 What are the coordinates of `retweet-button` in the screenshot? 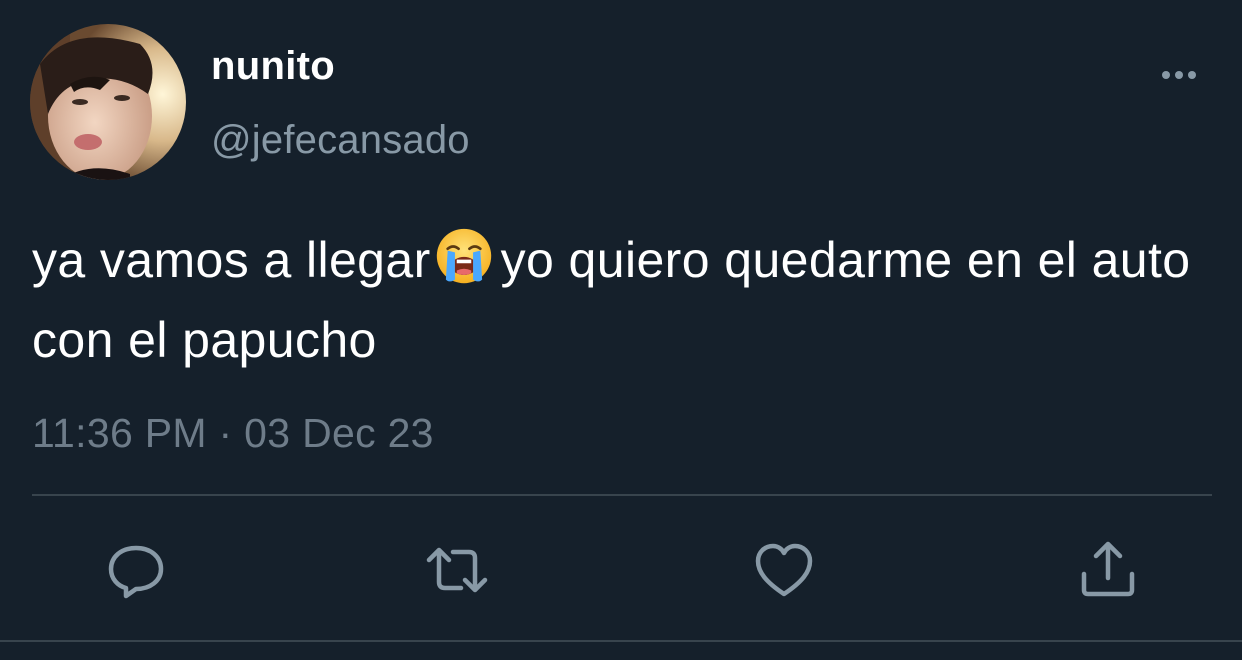 It's located at (457, 570).